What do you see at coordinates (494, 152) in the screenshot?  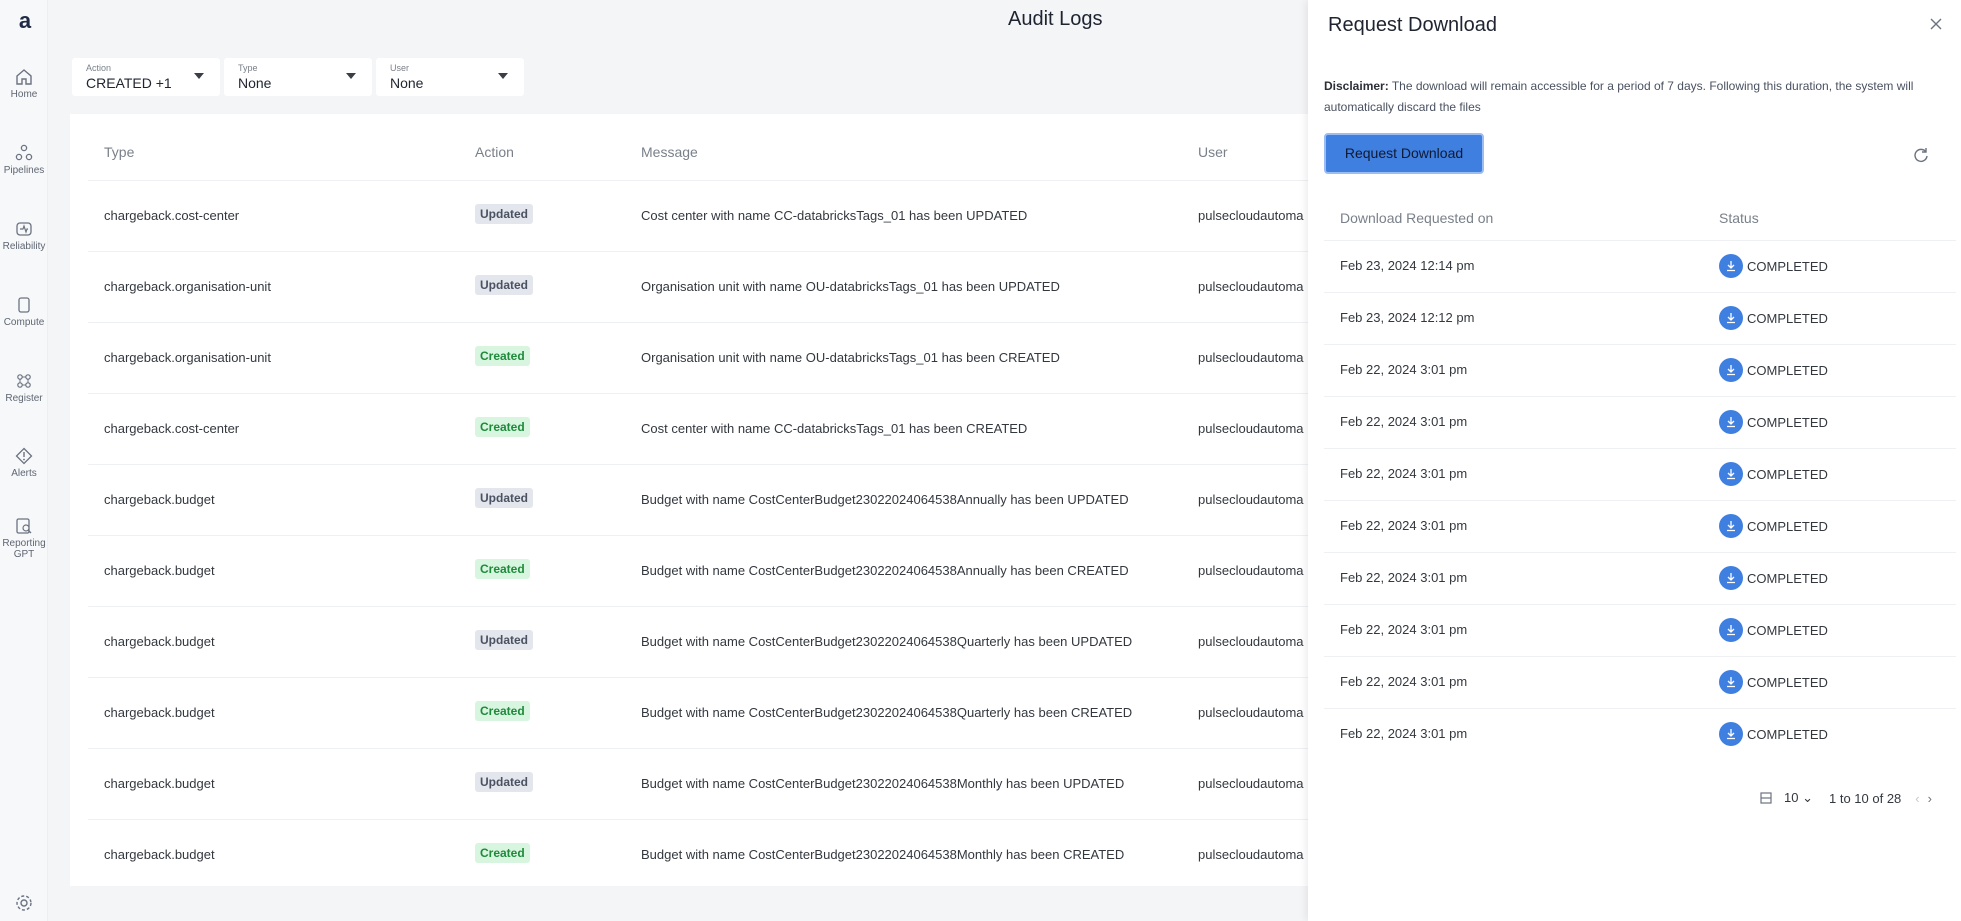 I see `column-header-action: Action` at bounding box center [494, 152].